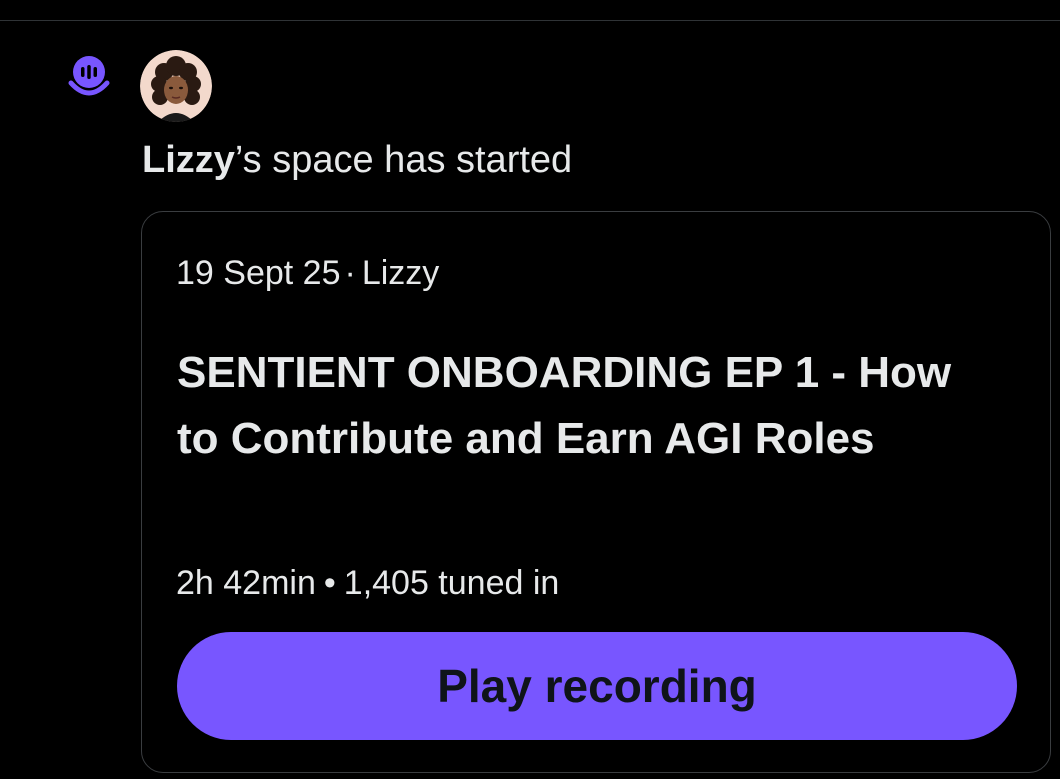 This screenshot has width=1060, height=779. What do you see at coordinates (400, 273) in the screenshot?
I see `space-host: Lizzy` at bounding box center [400, 273].